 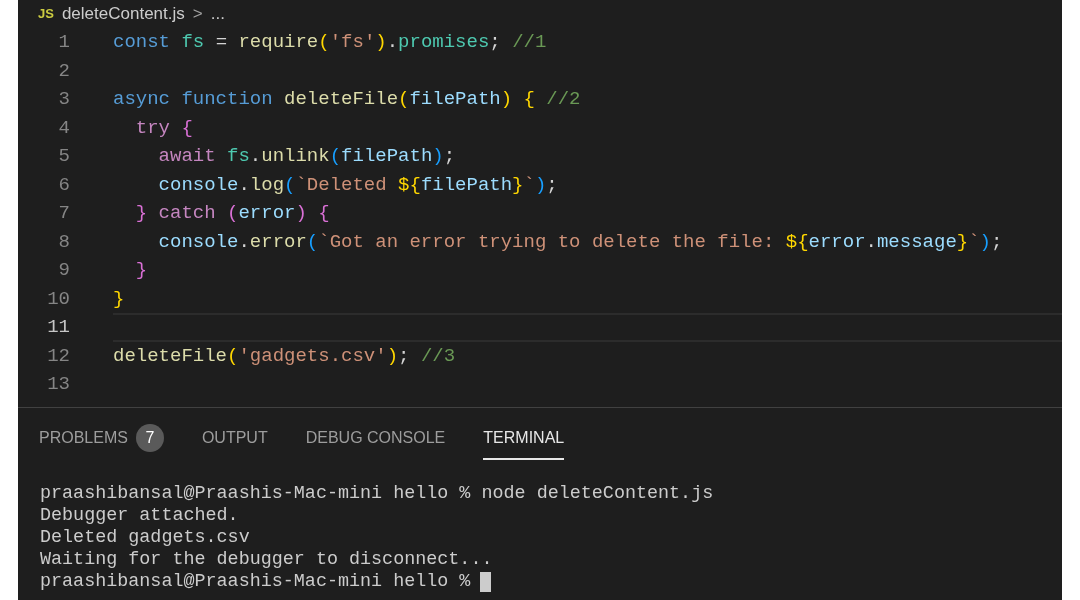 I want to click on code-line: const fs = require('fs').promises; //1, so click(x=330, y=42).